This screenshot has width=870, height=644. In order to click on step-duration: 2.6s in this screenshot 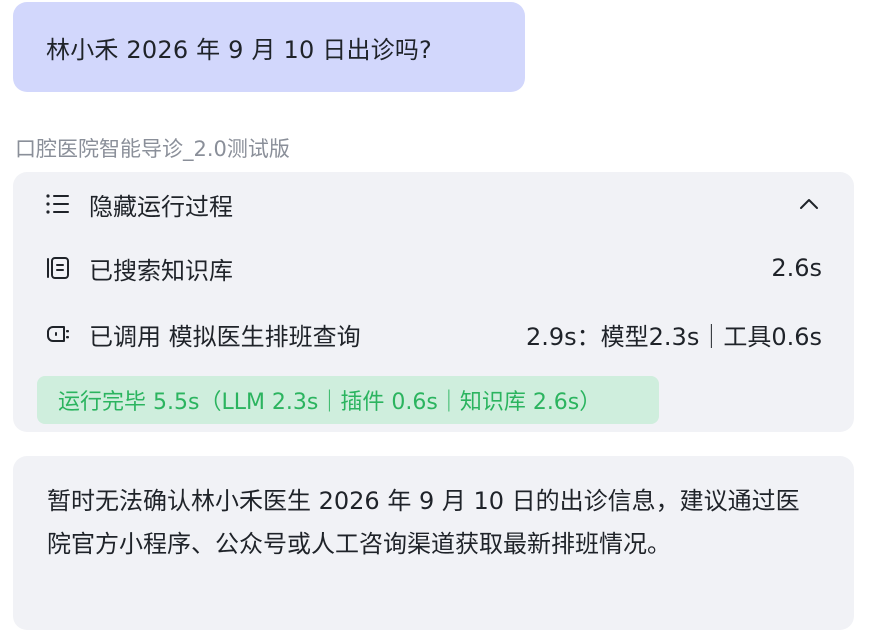, I will do `click(796, 268)`.